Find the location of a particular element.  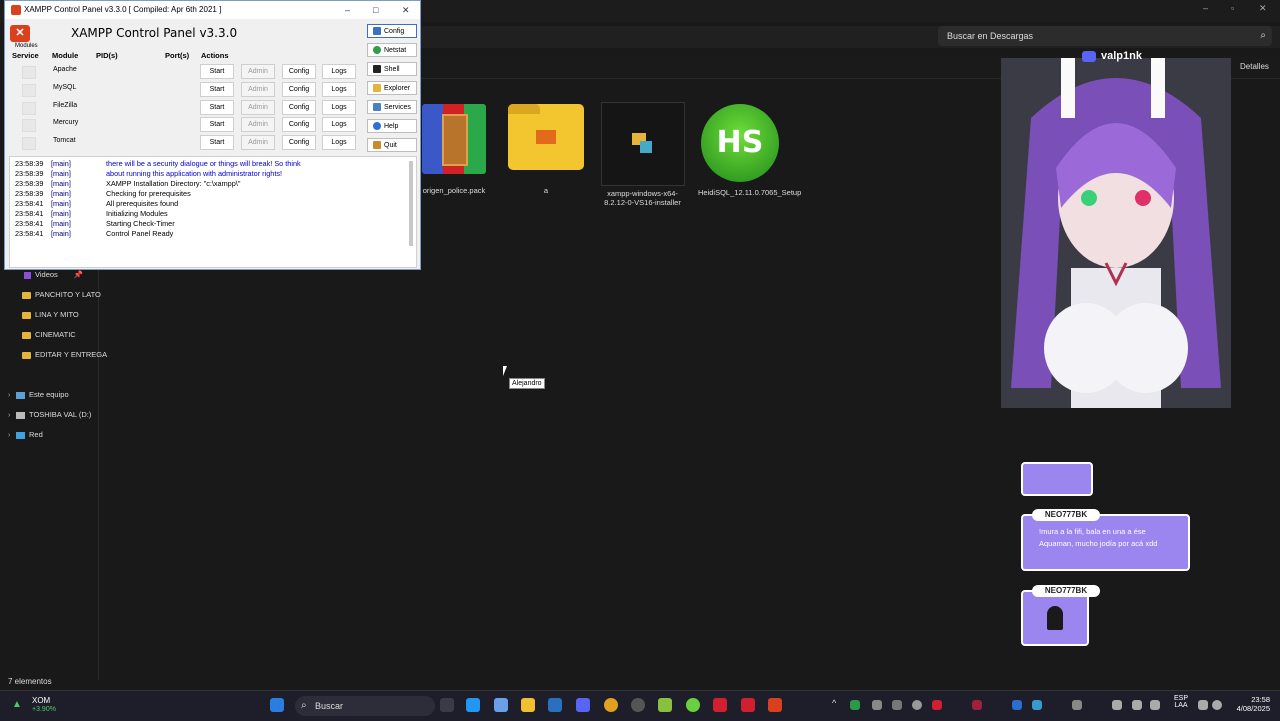

discord-icon is located at coordinates (583, 705).